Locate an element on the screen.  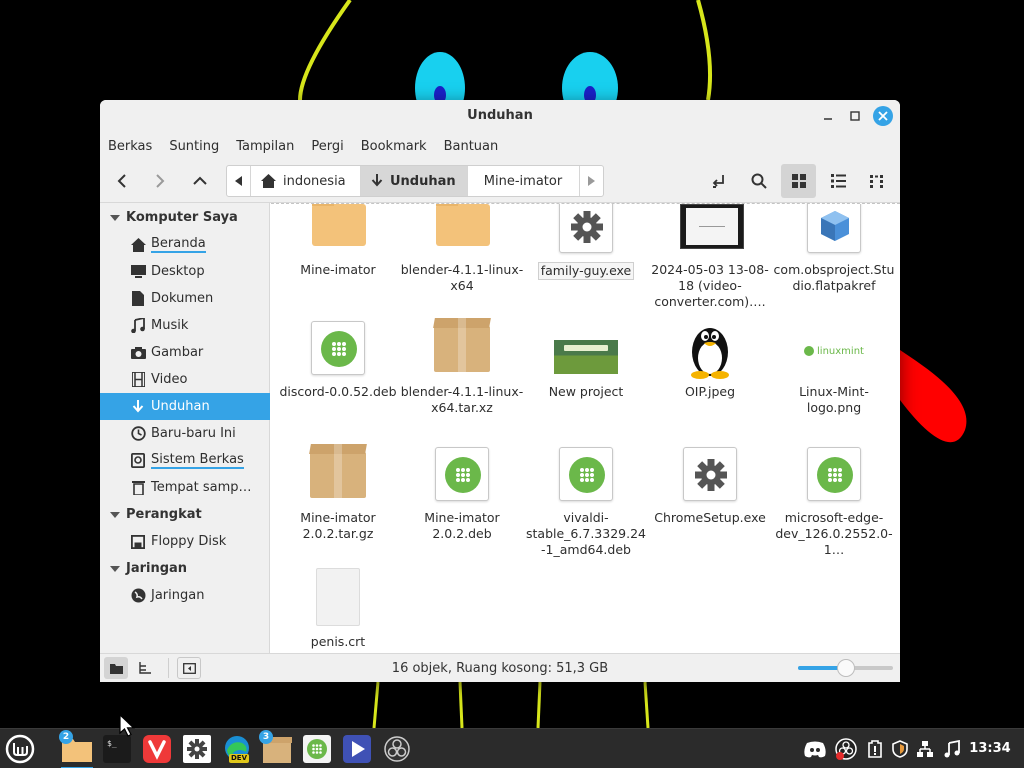
menu-tampilan: Tampilan is located at coordinates (265, 146).